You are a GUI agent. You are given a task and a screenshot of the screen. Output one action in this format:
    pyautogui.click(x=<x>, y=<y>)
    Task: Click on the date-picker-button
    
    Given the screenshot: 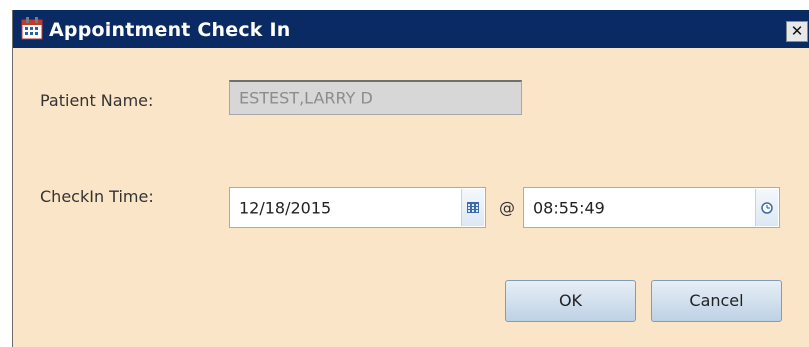 What is the action you would take?
    pyautogui.click(x=472, y=207)
    